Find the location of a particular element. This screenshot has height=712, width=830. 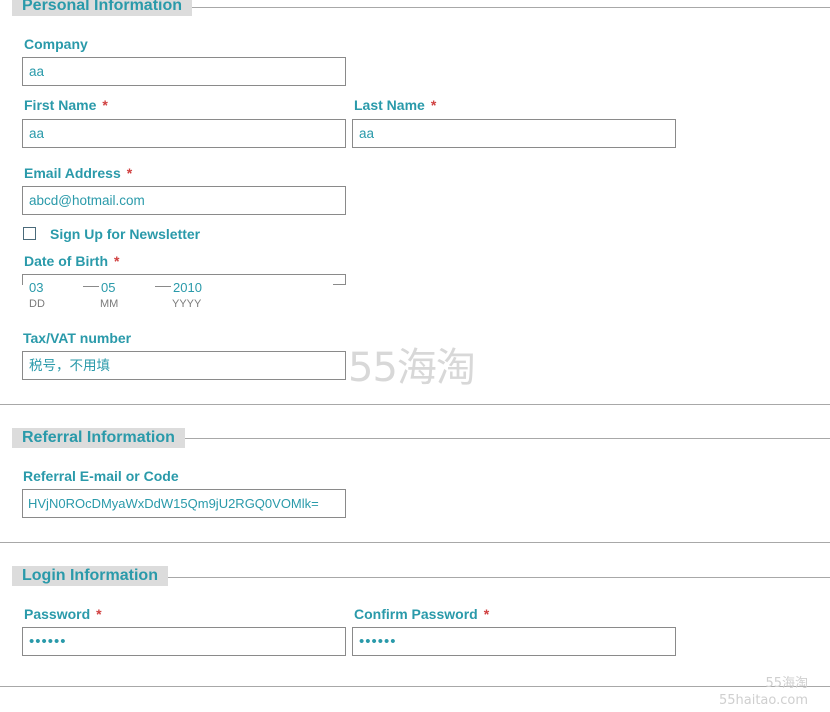

dob-day-input: 03 is located at coordinates (36, 287).